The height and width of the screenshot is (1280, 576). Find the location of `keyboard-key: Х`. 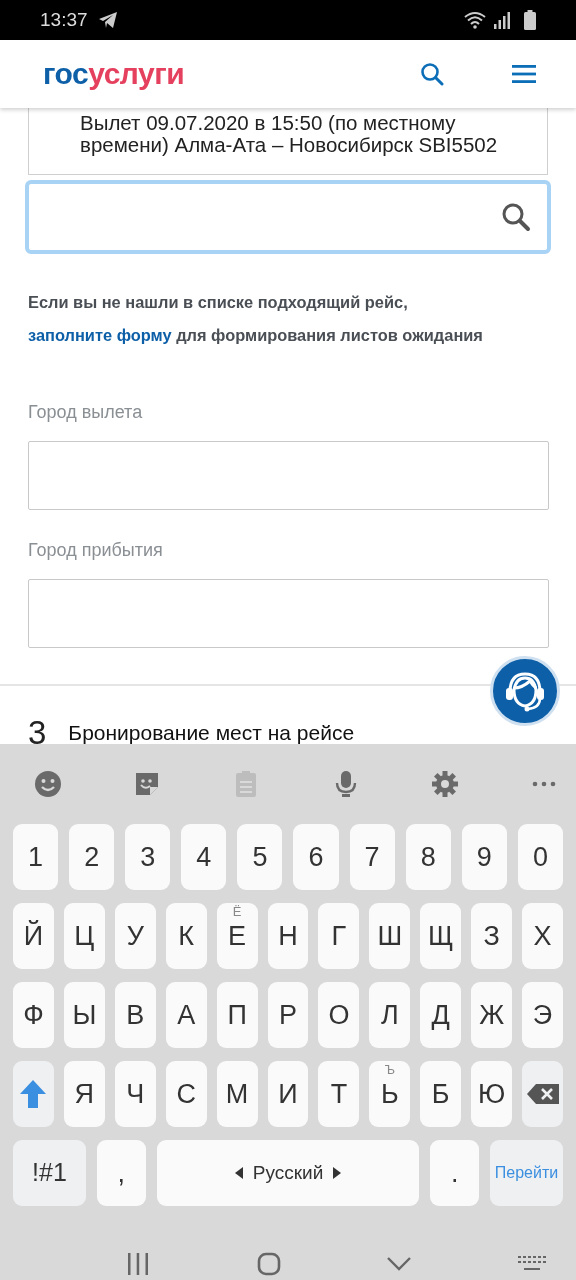

keyboard-key: Х is located at coordinates (542, 936).